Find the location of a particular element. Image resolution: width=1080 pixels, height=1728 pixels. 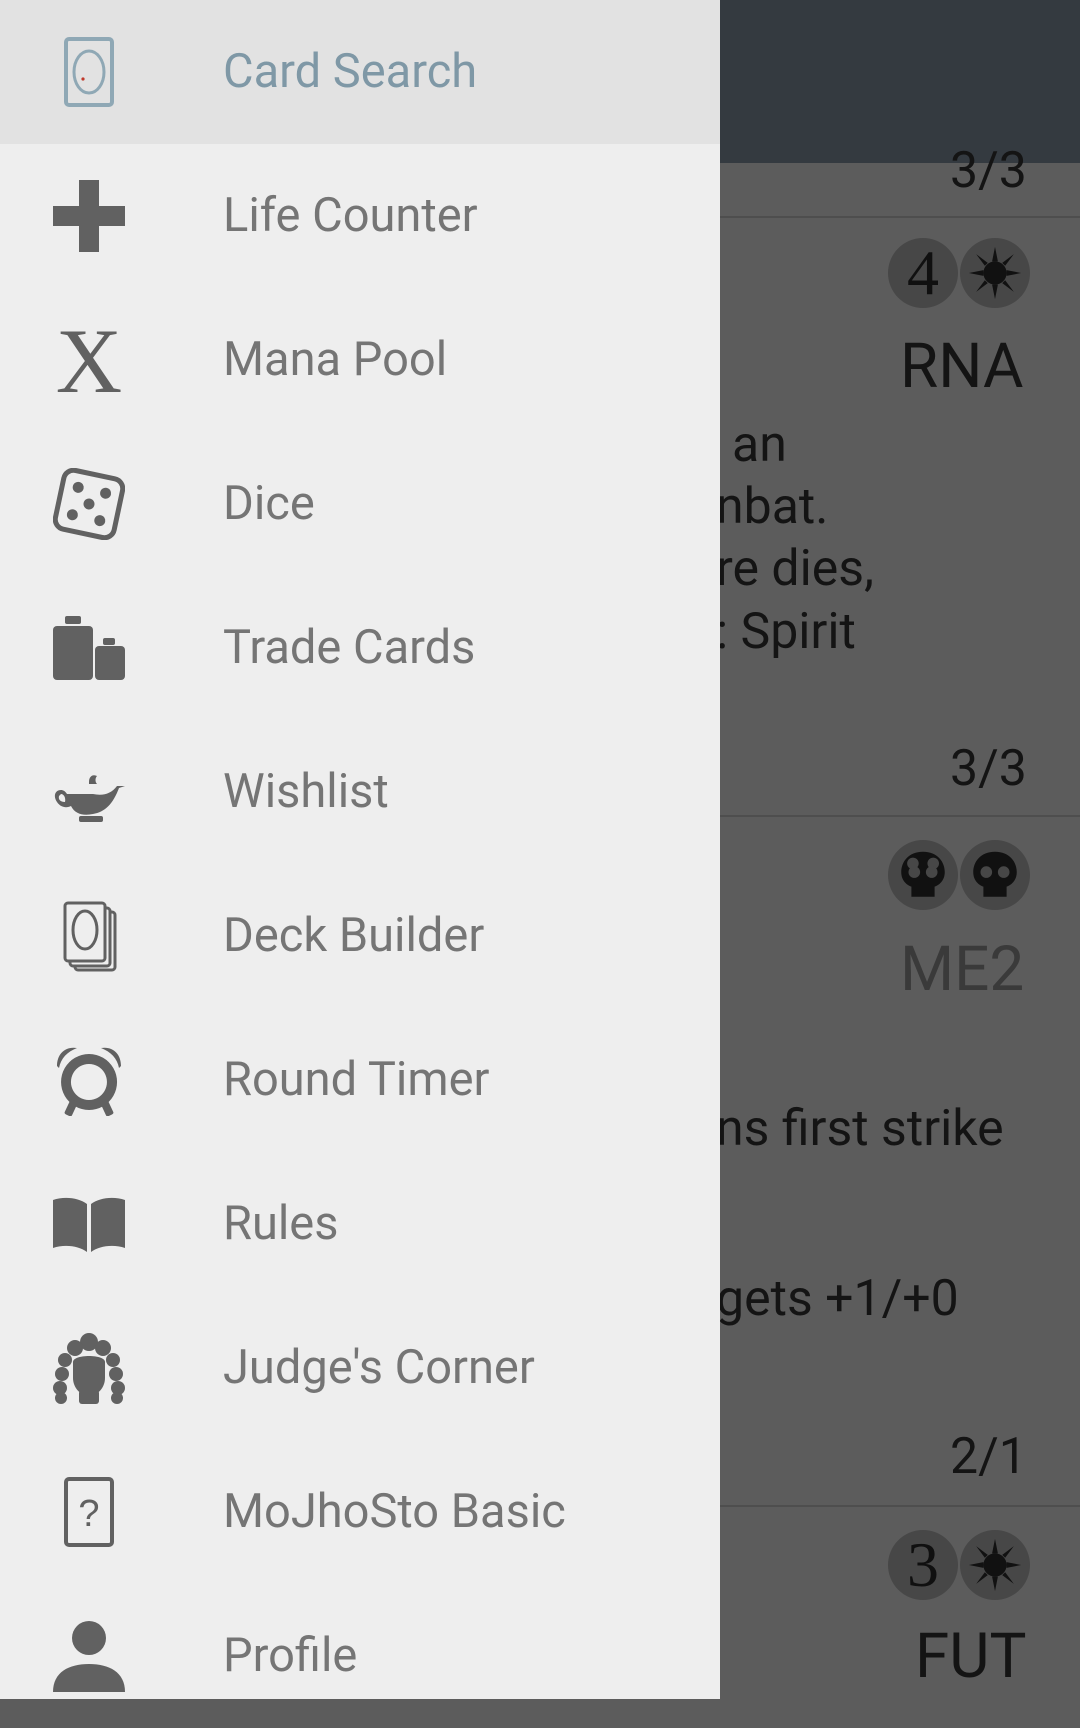

card-stack-icon is located at coordinates (89, 936).